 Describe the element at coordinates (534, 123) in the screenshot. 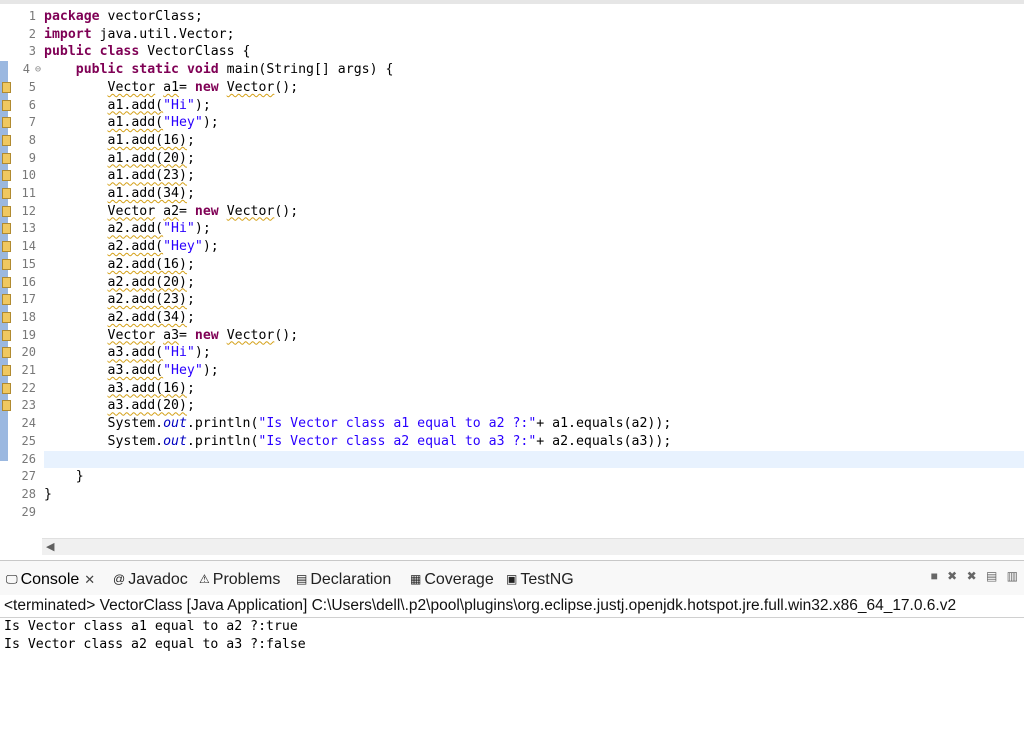

I see `code-line: a1.add("Hey");` at that location.